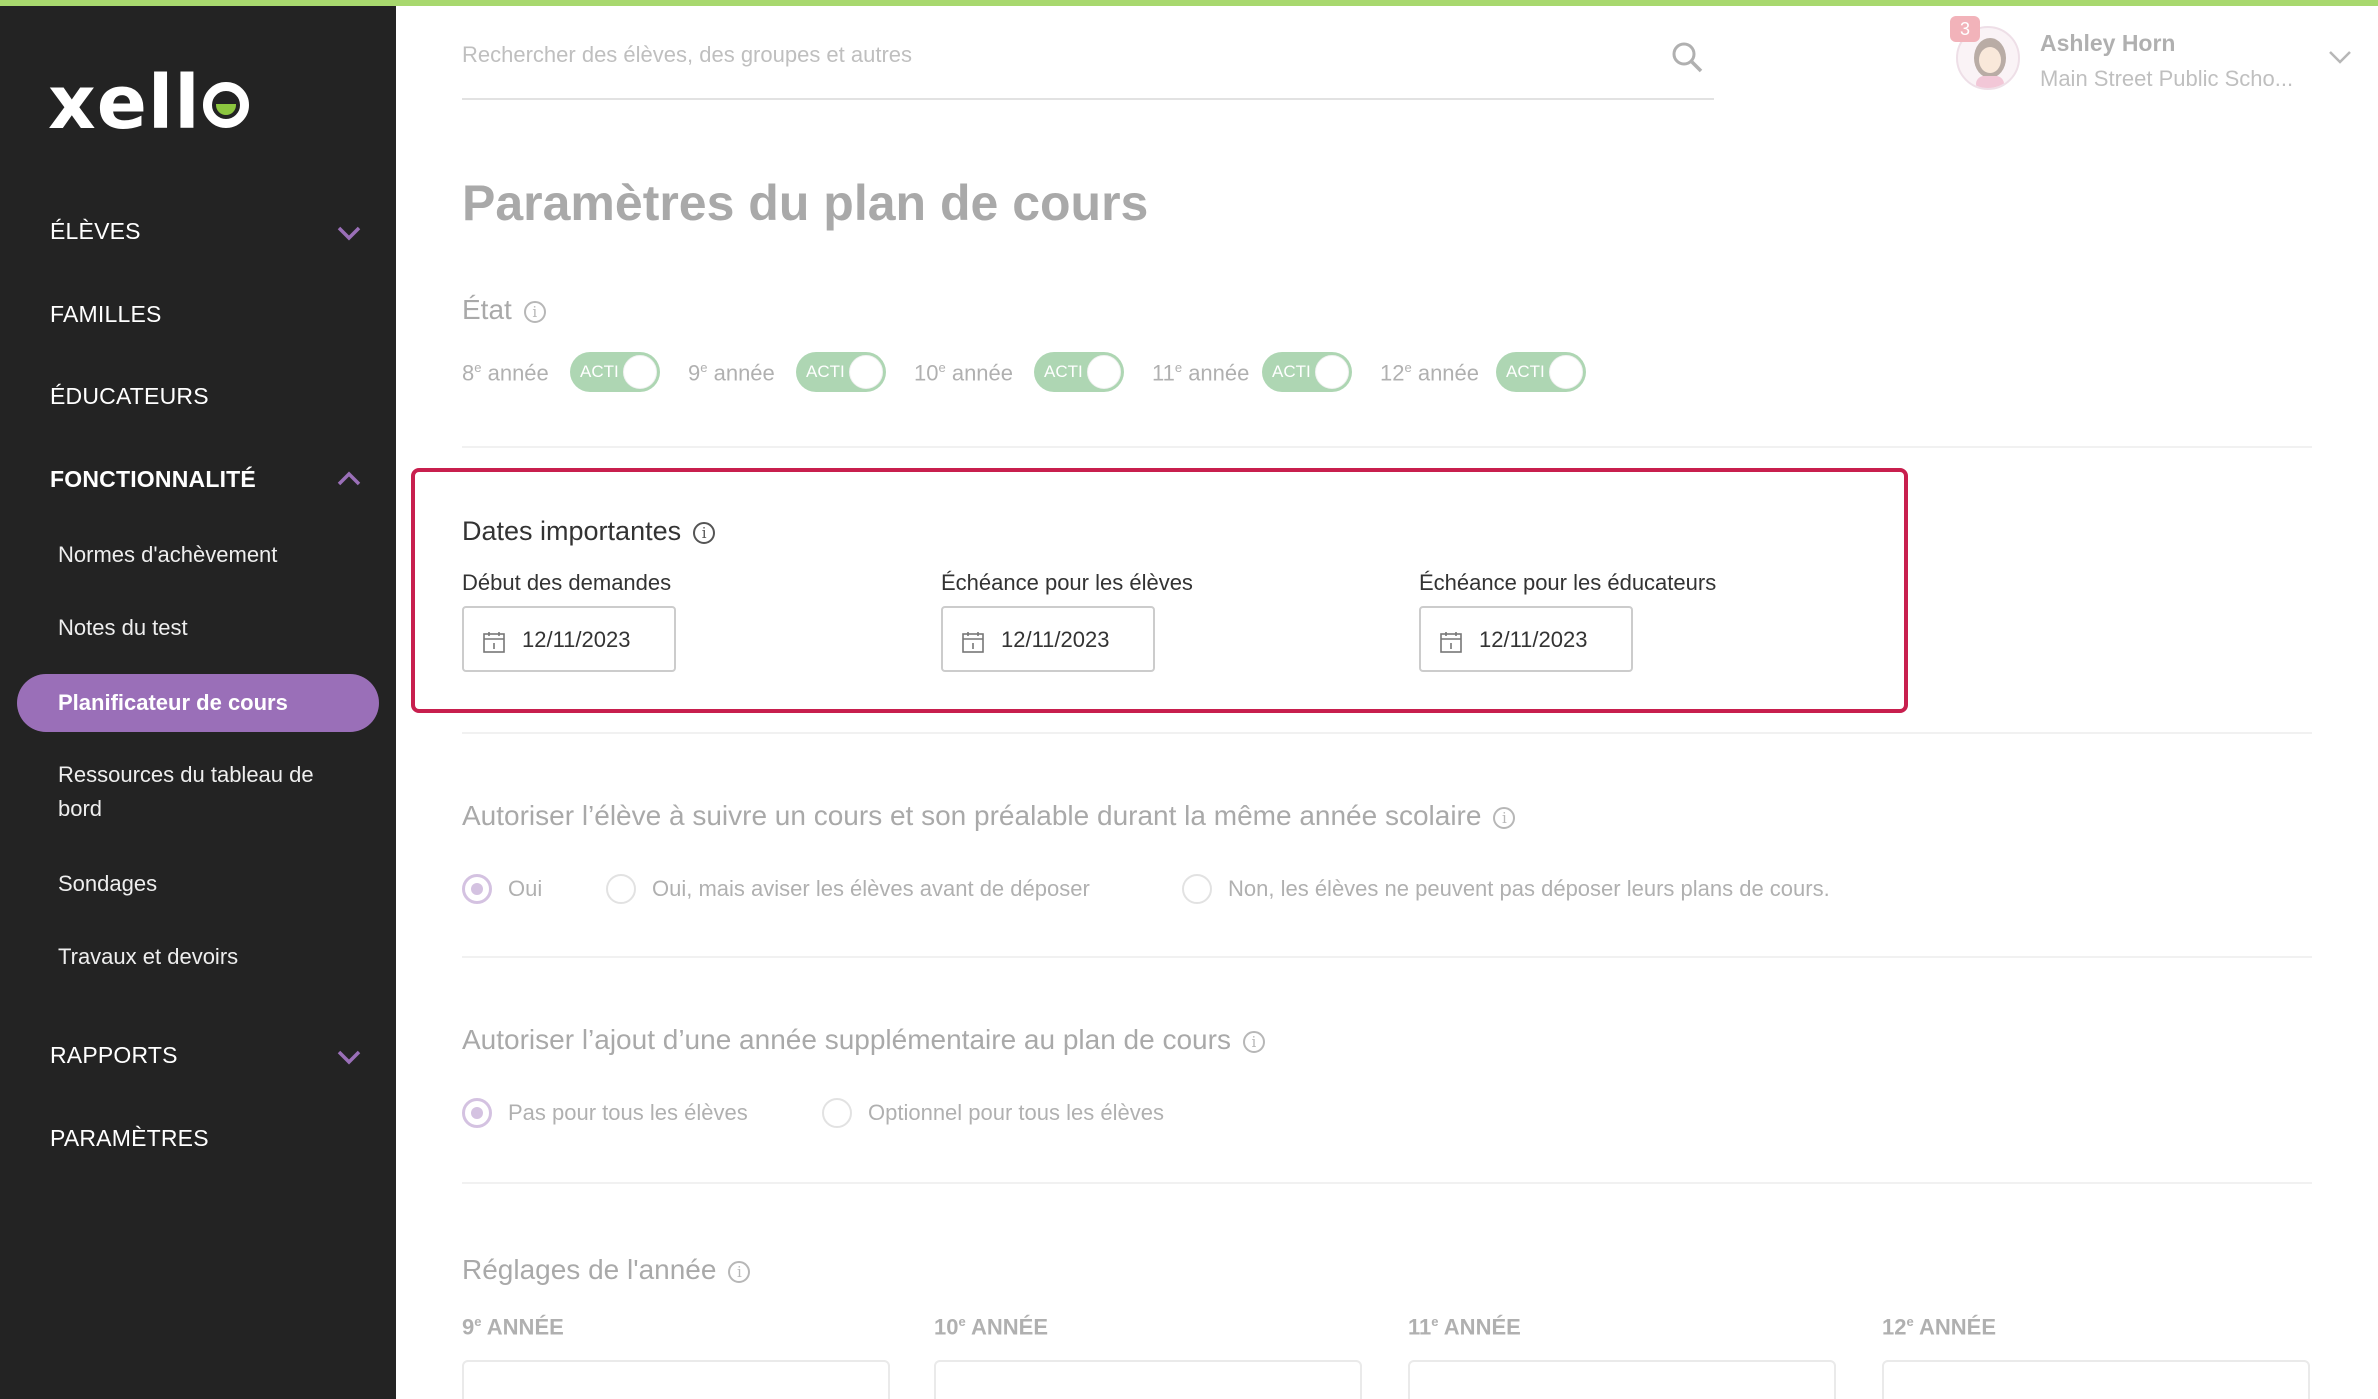 The width and height of the screenshot is (2378, 1399). Describe the element at coordinates (1541, 372) in the screenshot. I see `grade-toggle-12: ACTI` at that location.